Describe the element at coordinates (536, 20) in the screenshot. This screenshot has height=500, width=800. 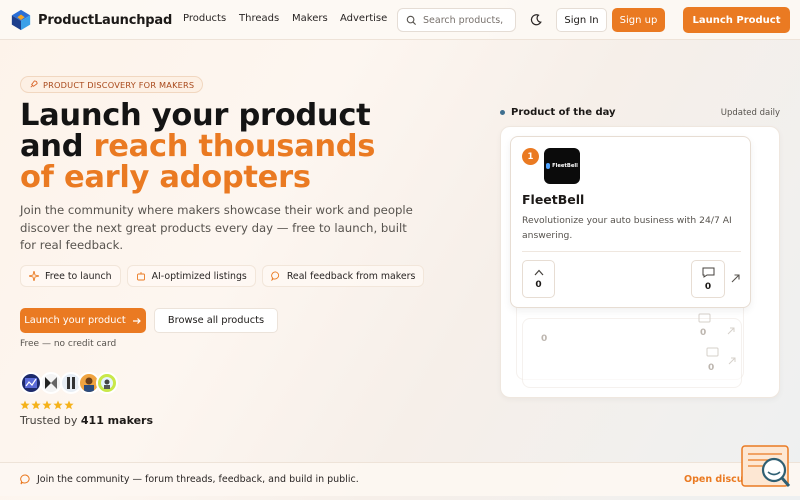
I see `dark-mode-toggle-icon` at that location.